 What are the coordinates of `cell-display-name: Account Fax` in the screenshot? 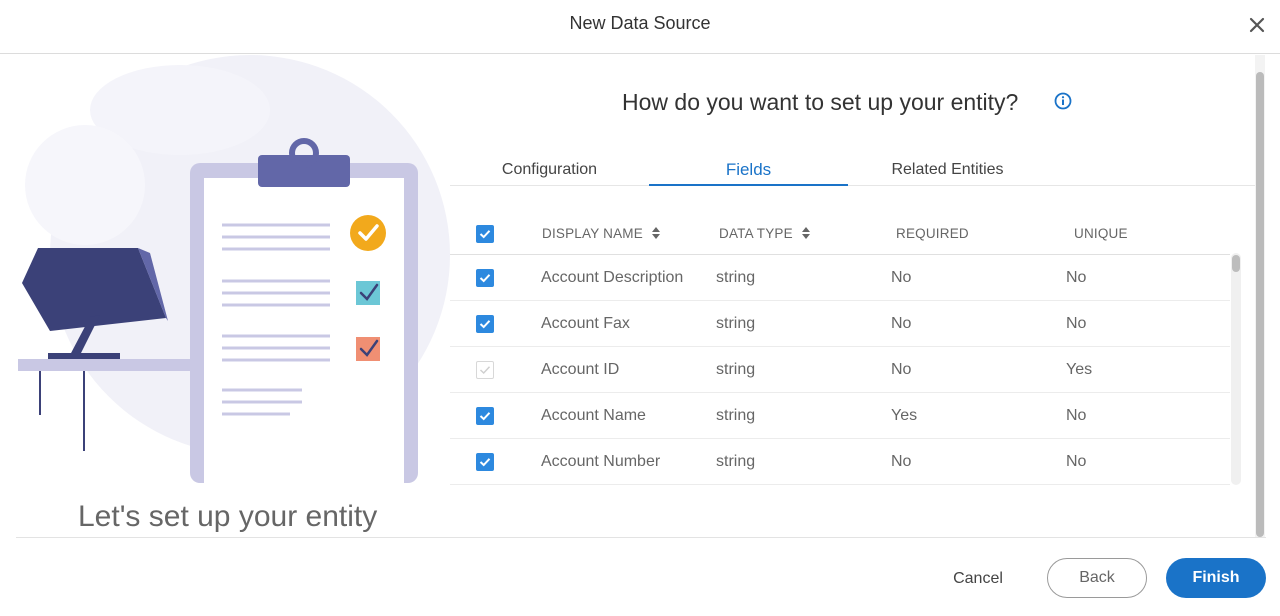 It's located at (585, 323).